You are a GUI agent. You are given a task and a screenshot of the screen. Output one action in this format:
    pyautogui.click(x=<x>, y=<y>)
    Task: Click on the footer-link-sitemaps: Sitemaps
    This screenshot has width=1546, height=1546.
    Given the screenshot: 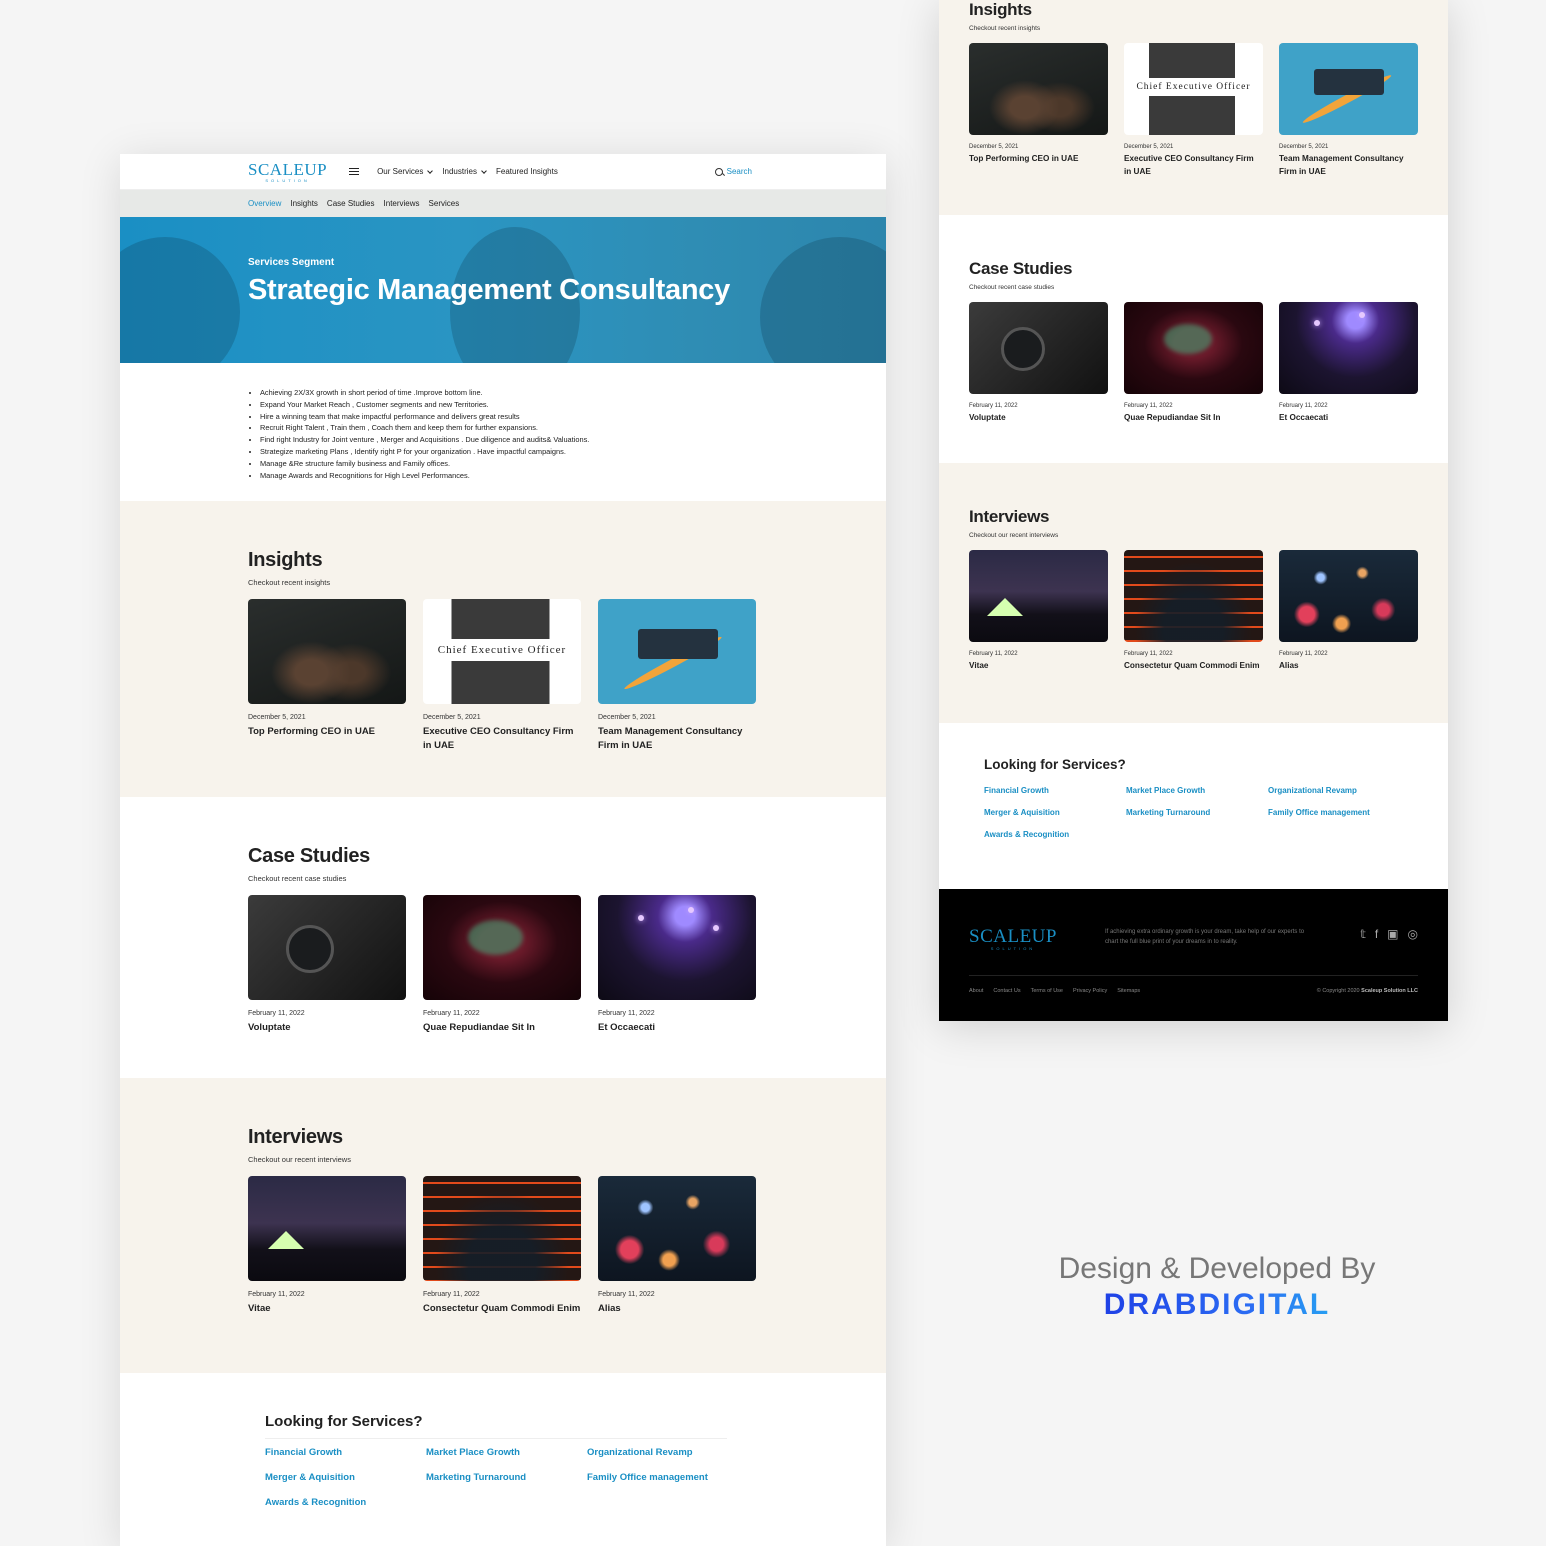 What is the action you would take?
    pyautogui.click(x=1128, y=991)
    